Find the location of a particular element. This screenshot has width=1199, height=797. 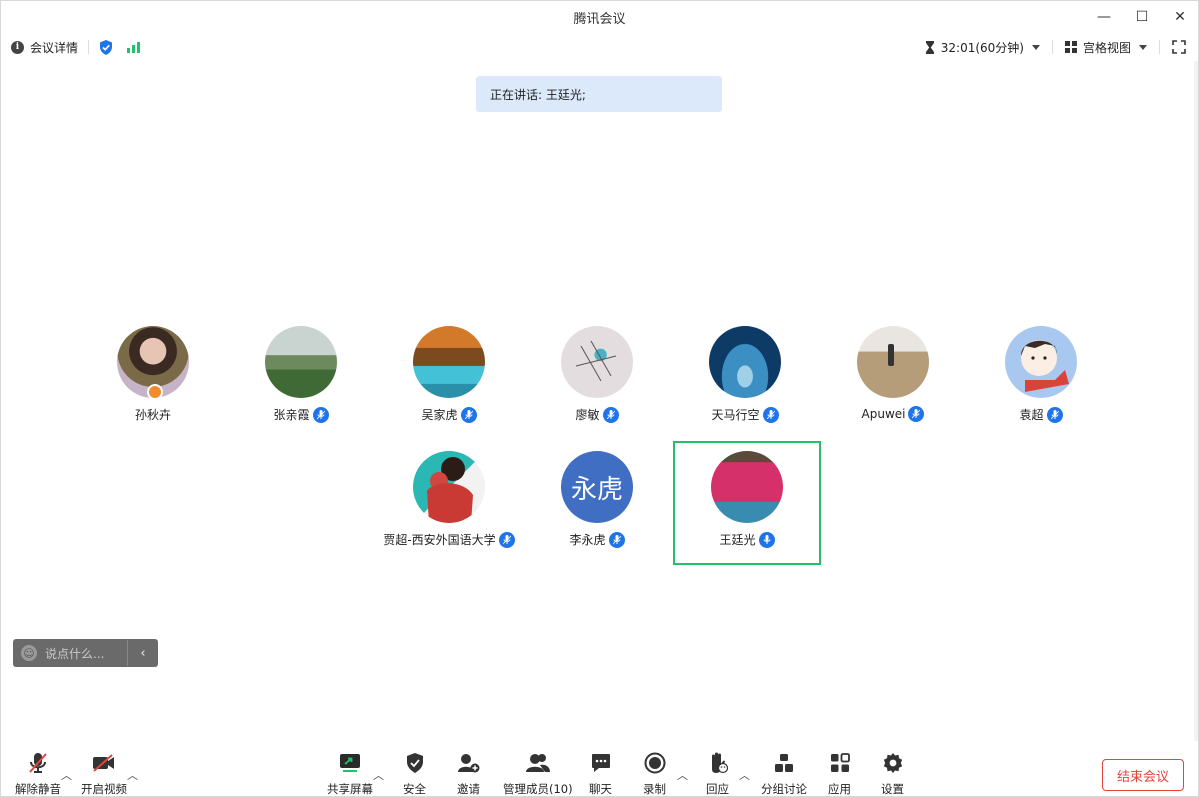

participant-tile: 张亲霞 is located at coordinates (301, 378).